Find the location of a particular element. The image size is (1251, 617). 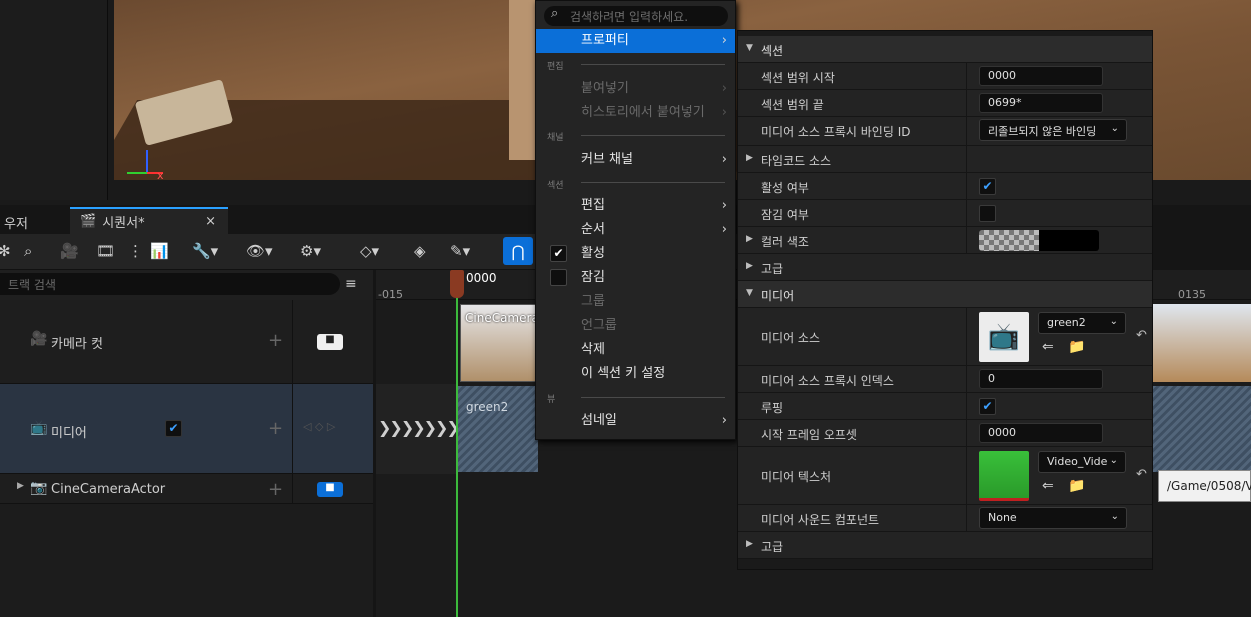

camera-cut-clip-end is located at coordinates (1201, 343).